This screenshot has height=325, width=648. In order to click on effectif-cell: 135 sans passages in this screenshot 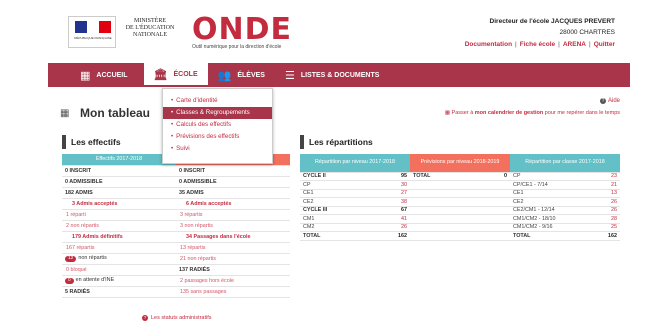, I will do `click(233, 292)`.